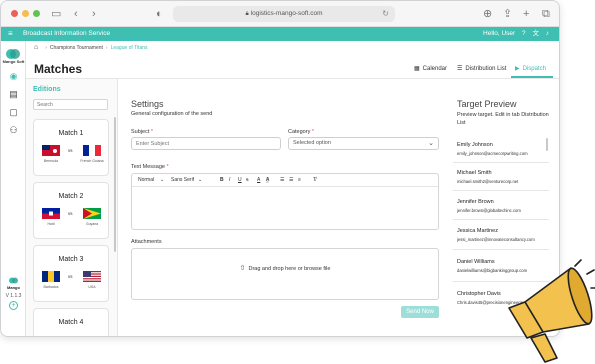  What do you see at coordinates (13, 287) in the screenshot?
I see `rail-footer-brand: Mango` at bounding box center [13, 287].